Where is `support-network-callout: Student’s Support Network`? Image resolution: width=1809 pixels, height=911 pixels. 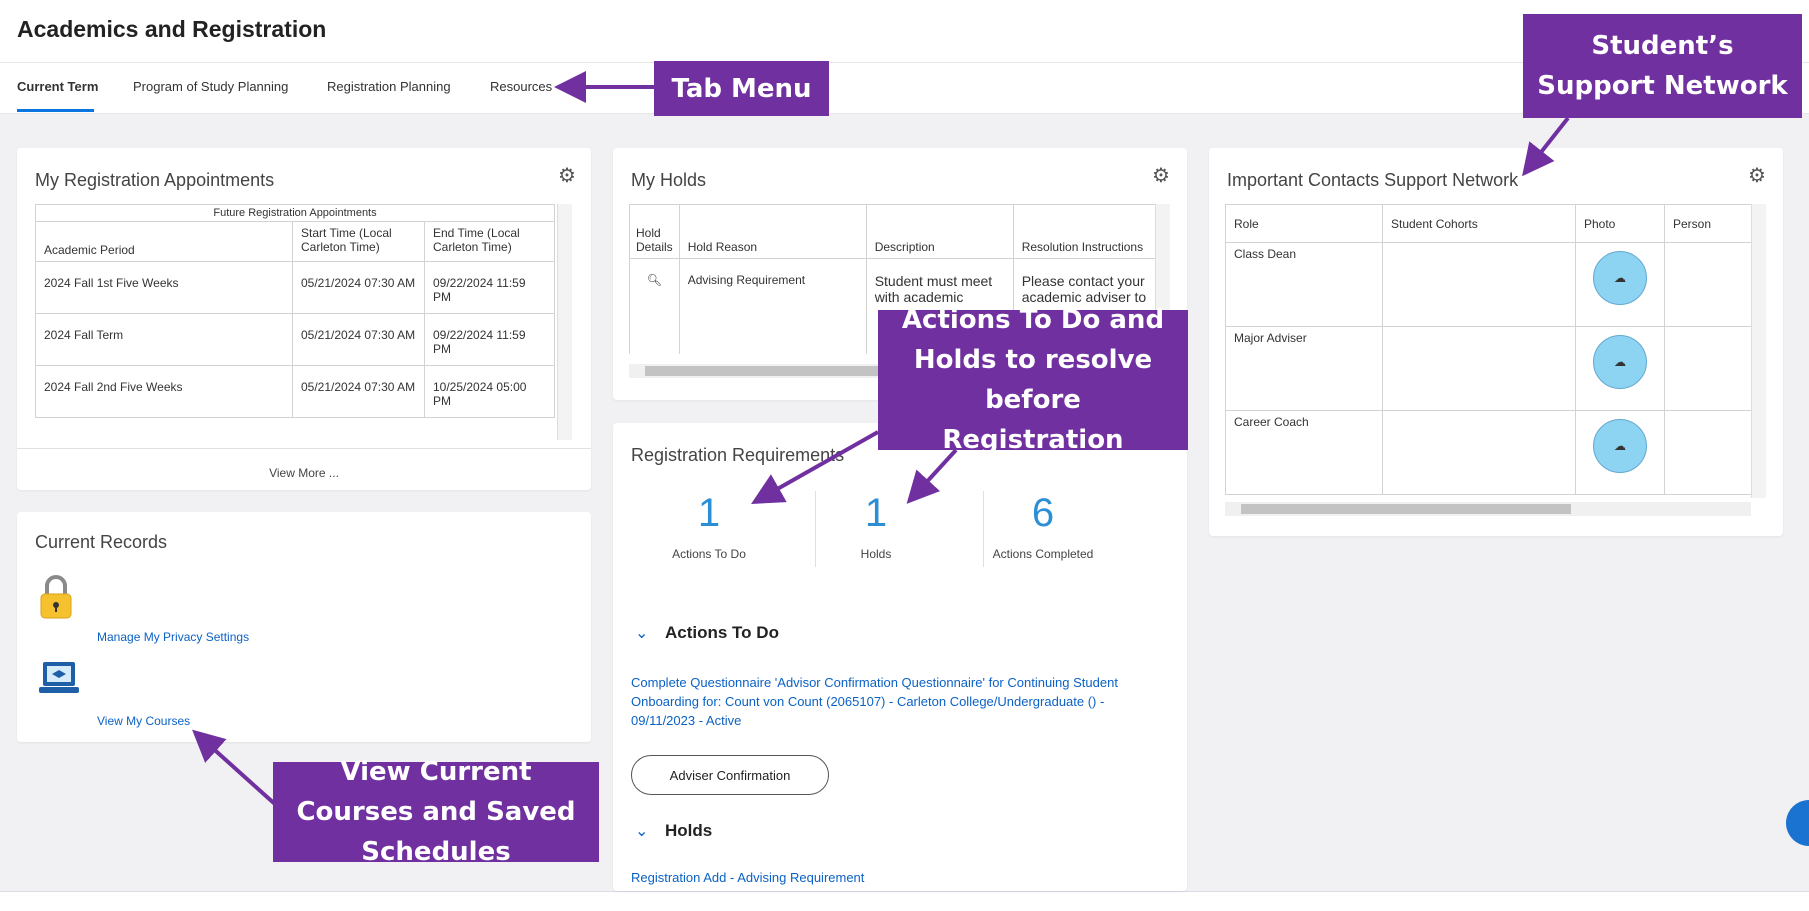
support-network-callout: Student’s Support Network is located at coordinates (1662, 66).